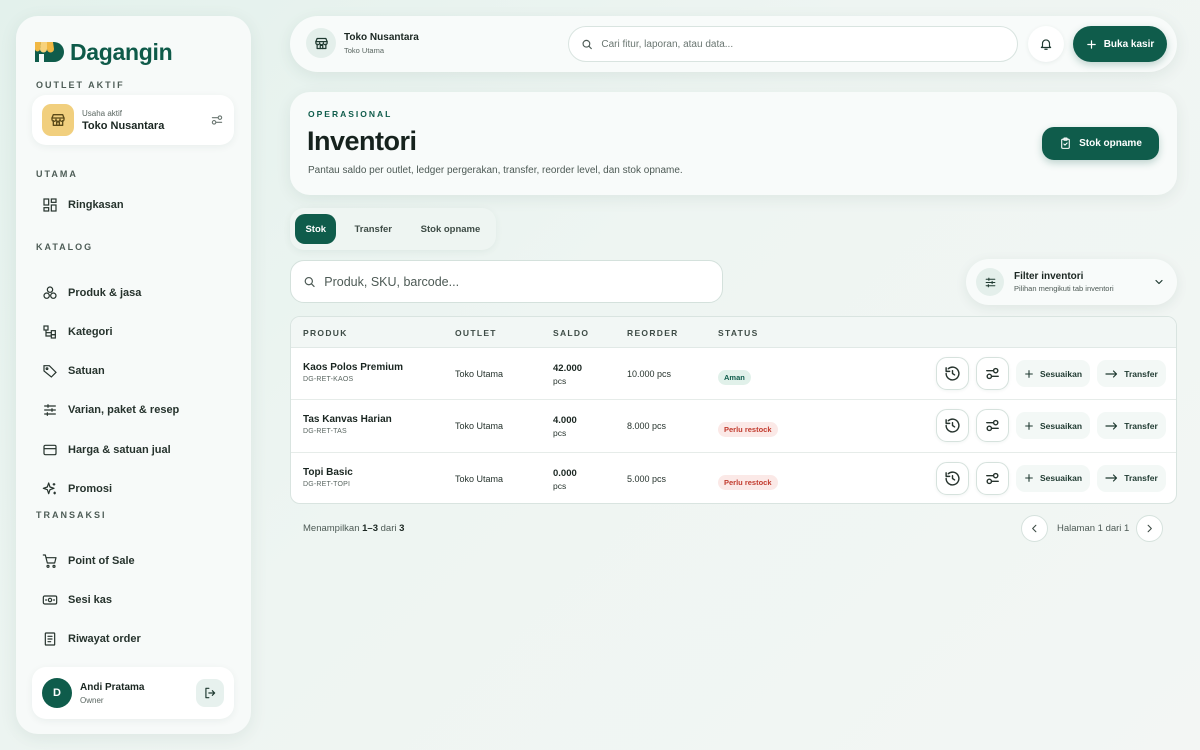 The width and height of the screenshot is (1200, 750). What do you see at coordinates (50, 371) in the screenshot?
I see `tag-icon` at bounding box center [50, 371].